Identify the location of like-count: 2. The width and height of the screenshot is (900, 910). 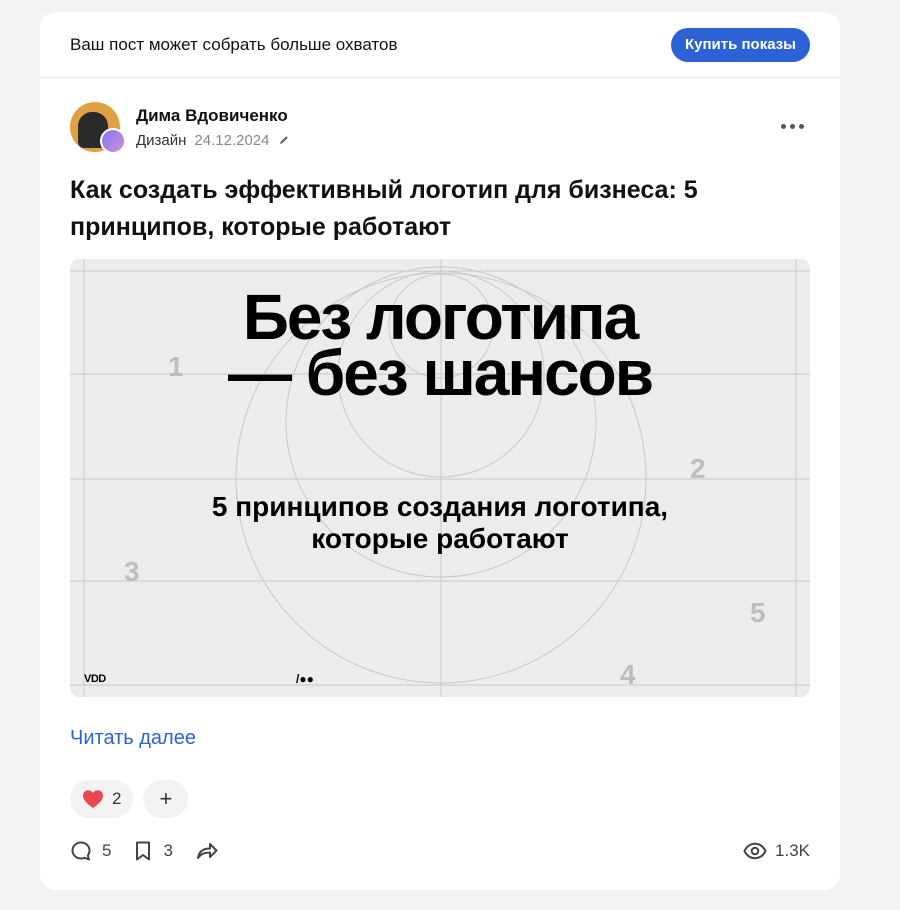
(117, 798).